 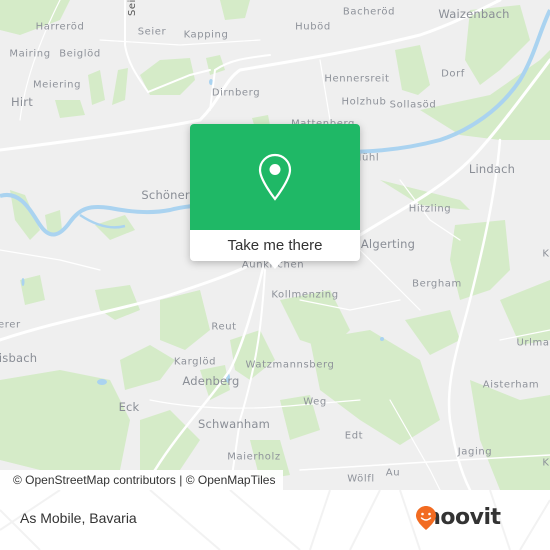 What do you see at coordinates (437, 284) in the screenshot?
I see `place-label: Bergham` at bounding box center [437, 284].